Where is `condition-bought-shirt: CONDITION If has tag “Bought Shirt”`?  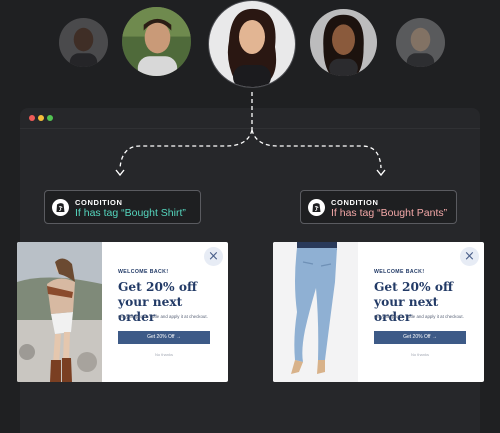 condition-bought-shirt: CONDITION If has tag “Bought Shirt” is located at coordinates (122, 207).